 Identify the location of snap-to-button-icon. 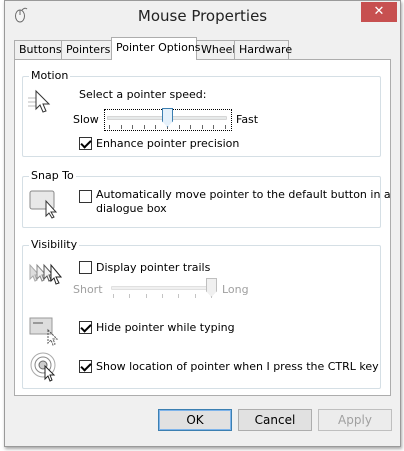
(43, 204).